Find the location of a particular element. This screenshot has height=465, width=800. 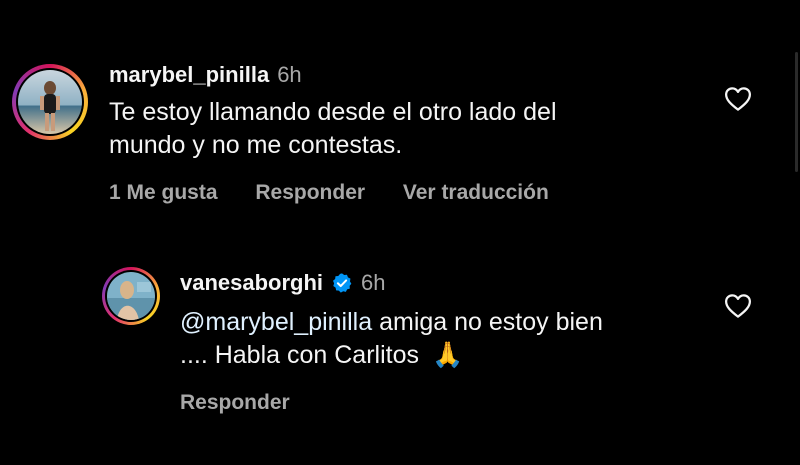

praying-hands-emoji: 🙏 is located at coordinates (447, 355).